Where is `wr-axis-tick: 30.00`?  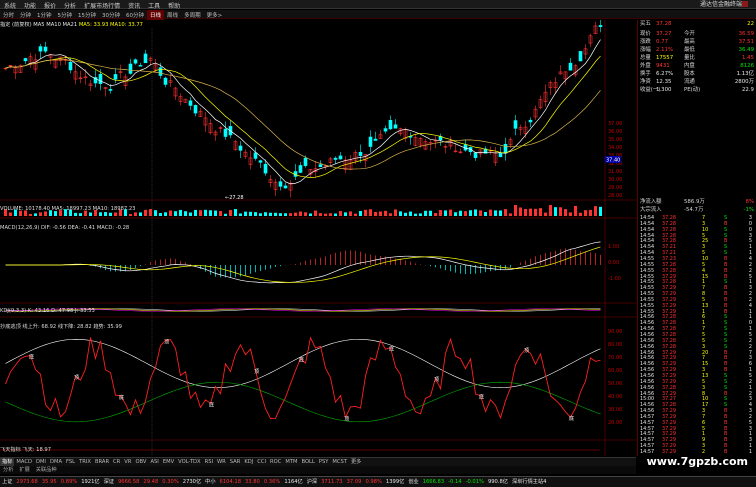
wr-axis-tick: 30.00 is located at coordinates (615, 410).